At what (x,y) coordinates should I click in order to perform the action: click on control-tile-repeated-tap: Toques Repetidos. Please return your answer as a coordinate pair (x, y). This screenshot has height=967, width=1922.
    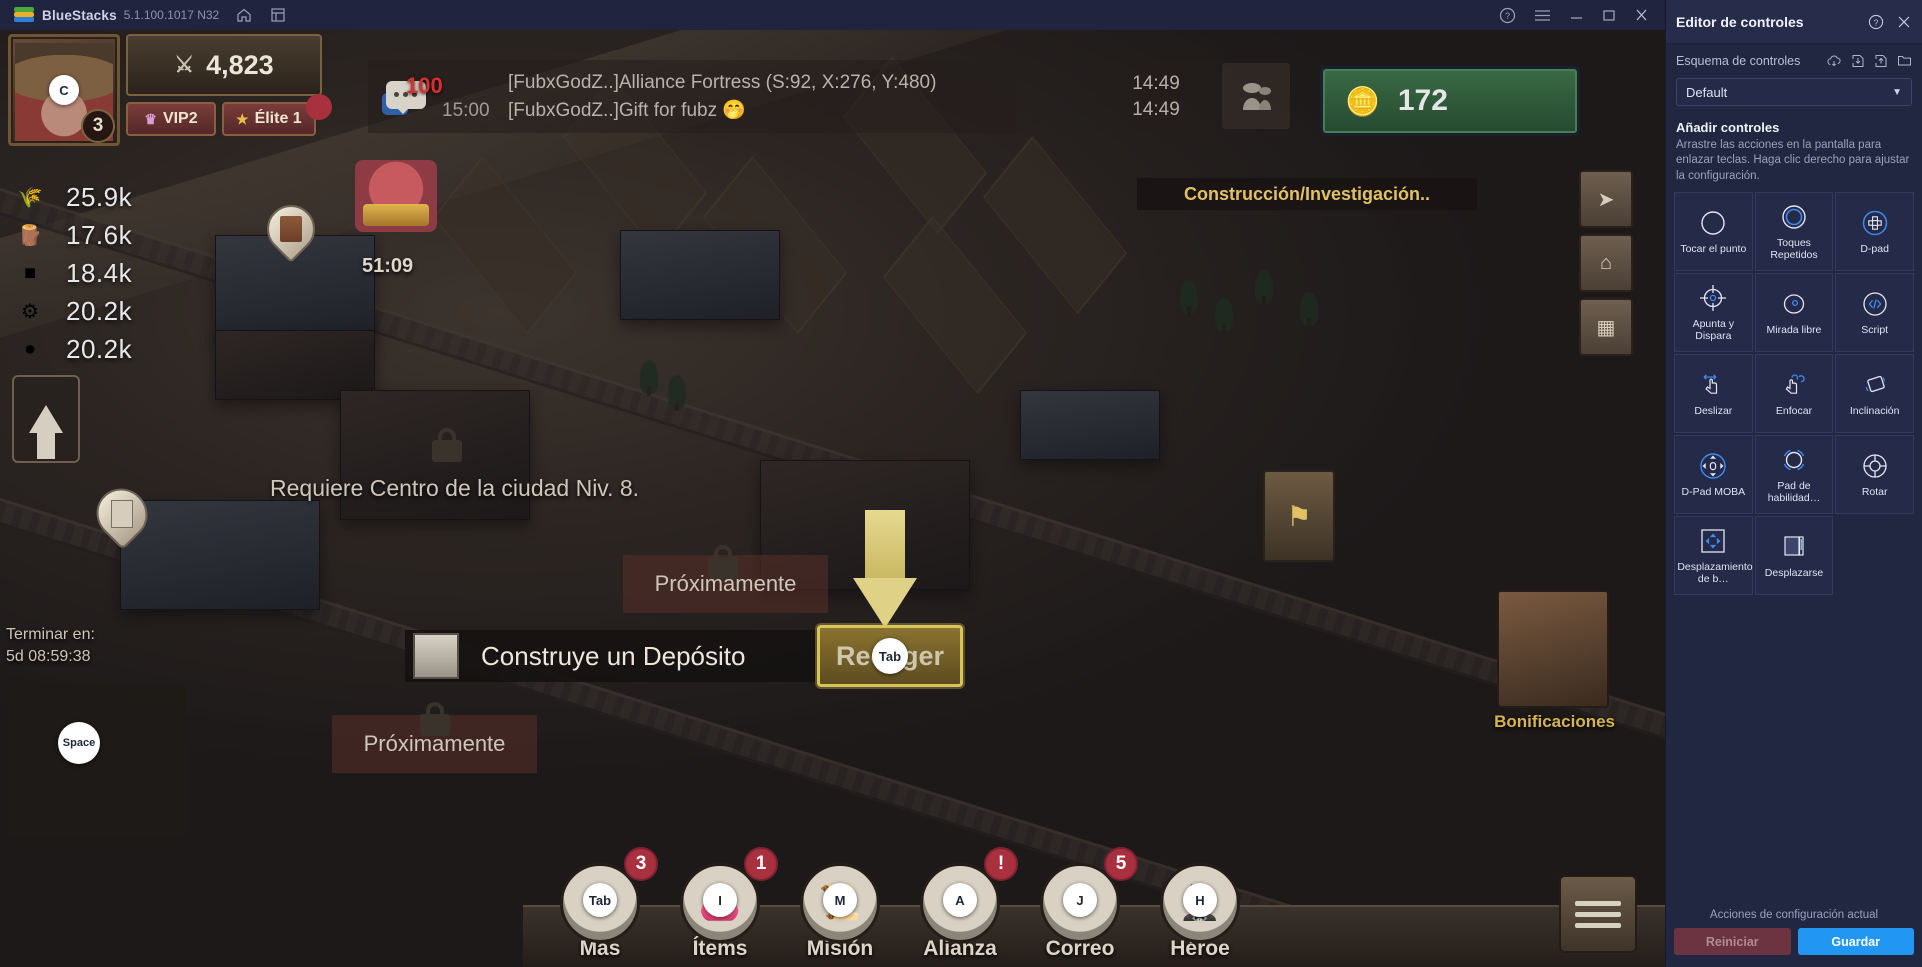
    Looking at the image, I should click on (1794, 231).